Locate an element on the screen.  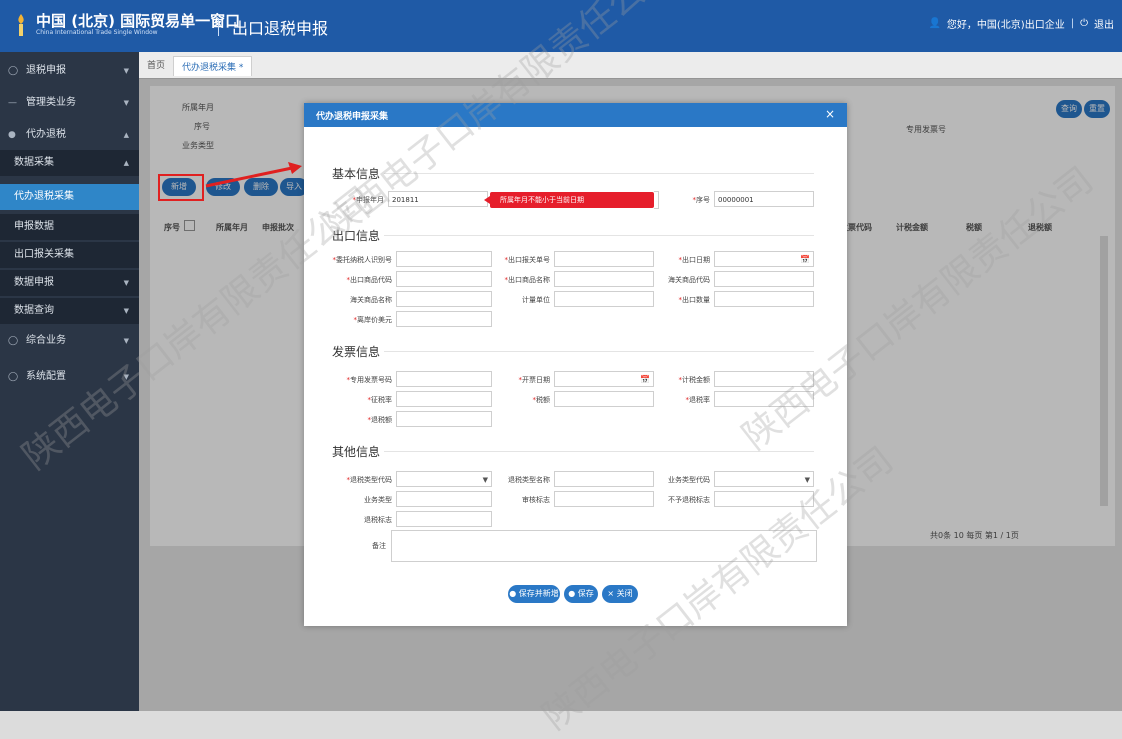
header-divider is located at coordinates (218, 27).